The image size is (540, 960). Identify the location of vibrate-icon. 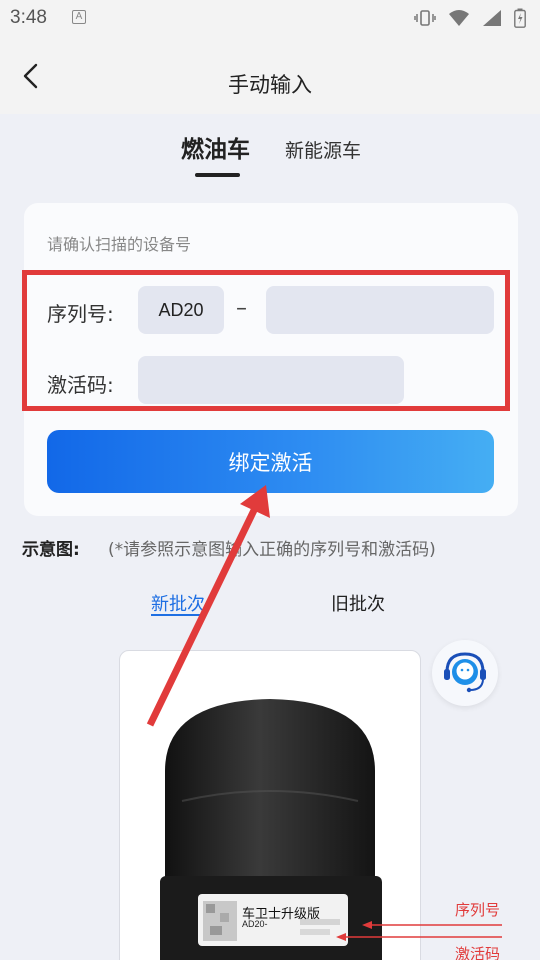
(425, 18).